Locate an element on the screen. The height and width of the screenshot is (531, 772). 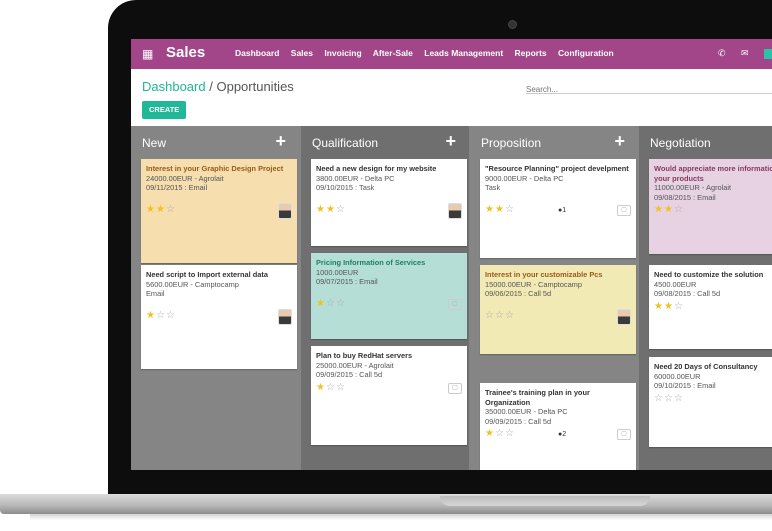
menu-item-after-sale: After-Sale is located at coordinates (393, 53).